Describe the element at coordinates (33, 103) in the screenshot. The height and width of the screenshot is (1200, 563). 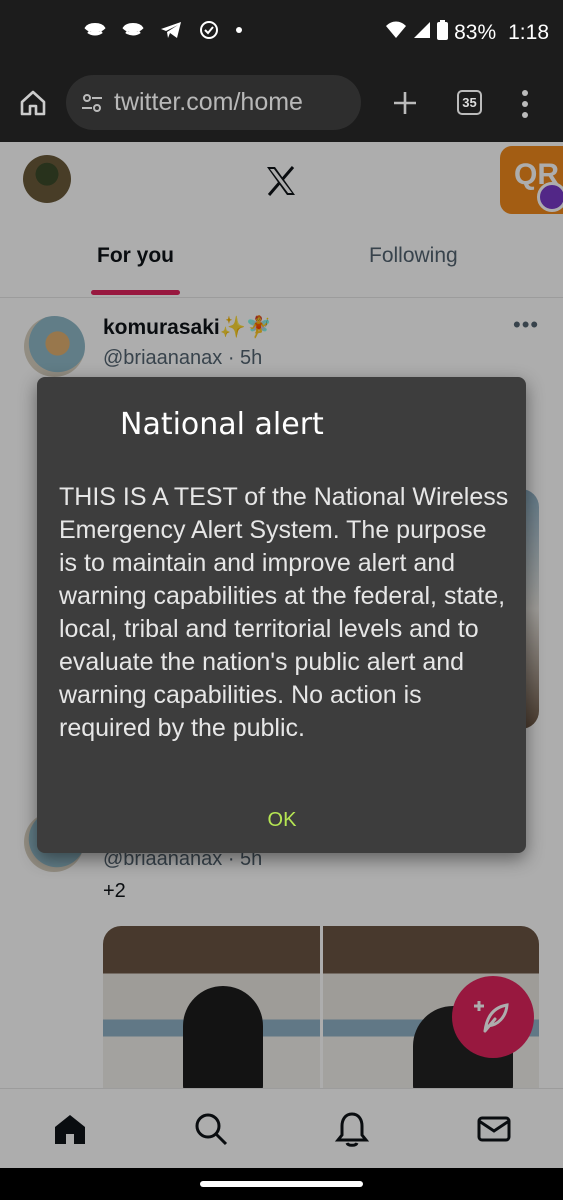
I see `home-icon` at that location.